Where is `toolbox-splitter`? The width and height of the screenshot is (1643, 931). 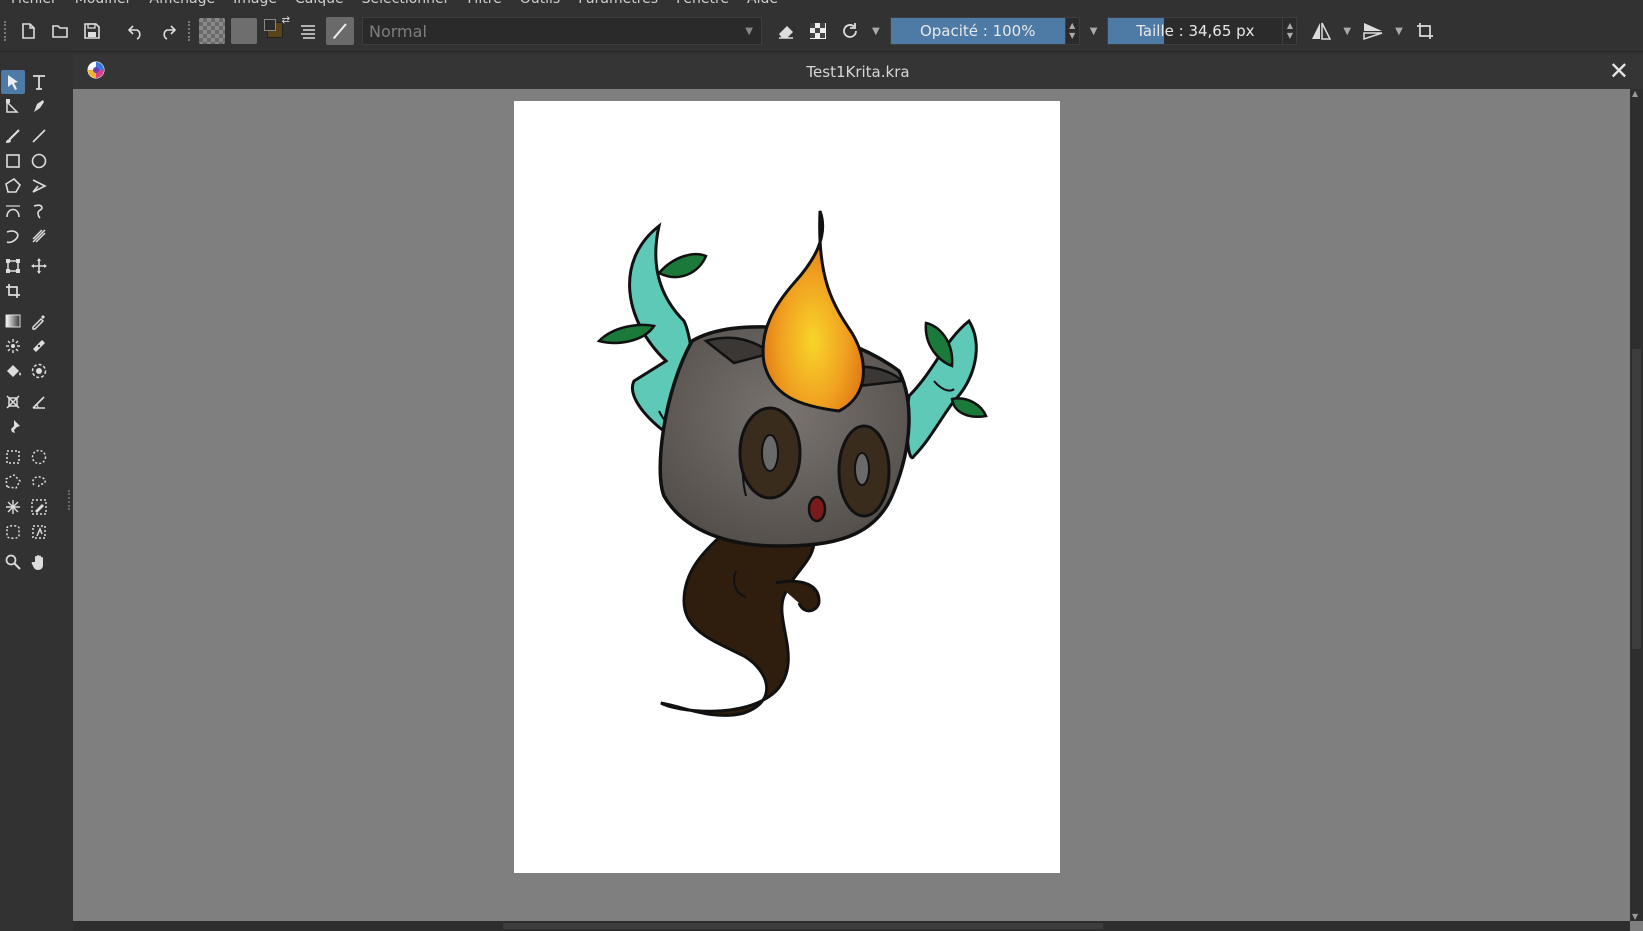
toolbox-splitter is located at coordinates (69, 500).